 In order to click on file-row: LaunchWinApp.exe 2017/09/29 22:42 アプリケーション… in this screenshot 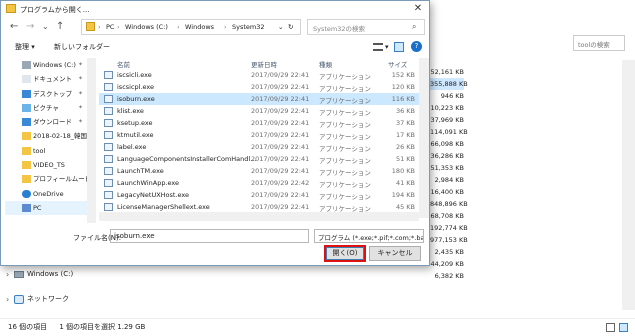, I will do `click(259, 183)`.